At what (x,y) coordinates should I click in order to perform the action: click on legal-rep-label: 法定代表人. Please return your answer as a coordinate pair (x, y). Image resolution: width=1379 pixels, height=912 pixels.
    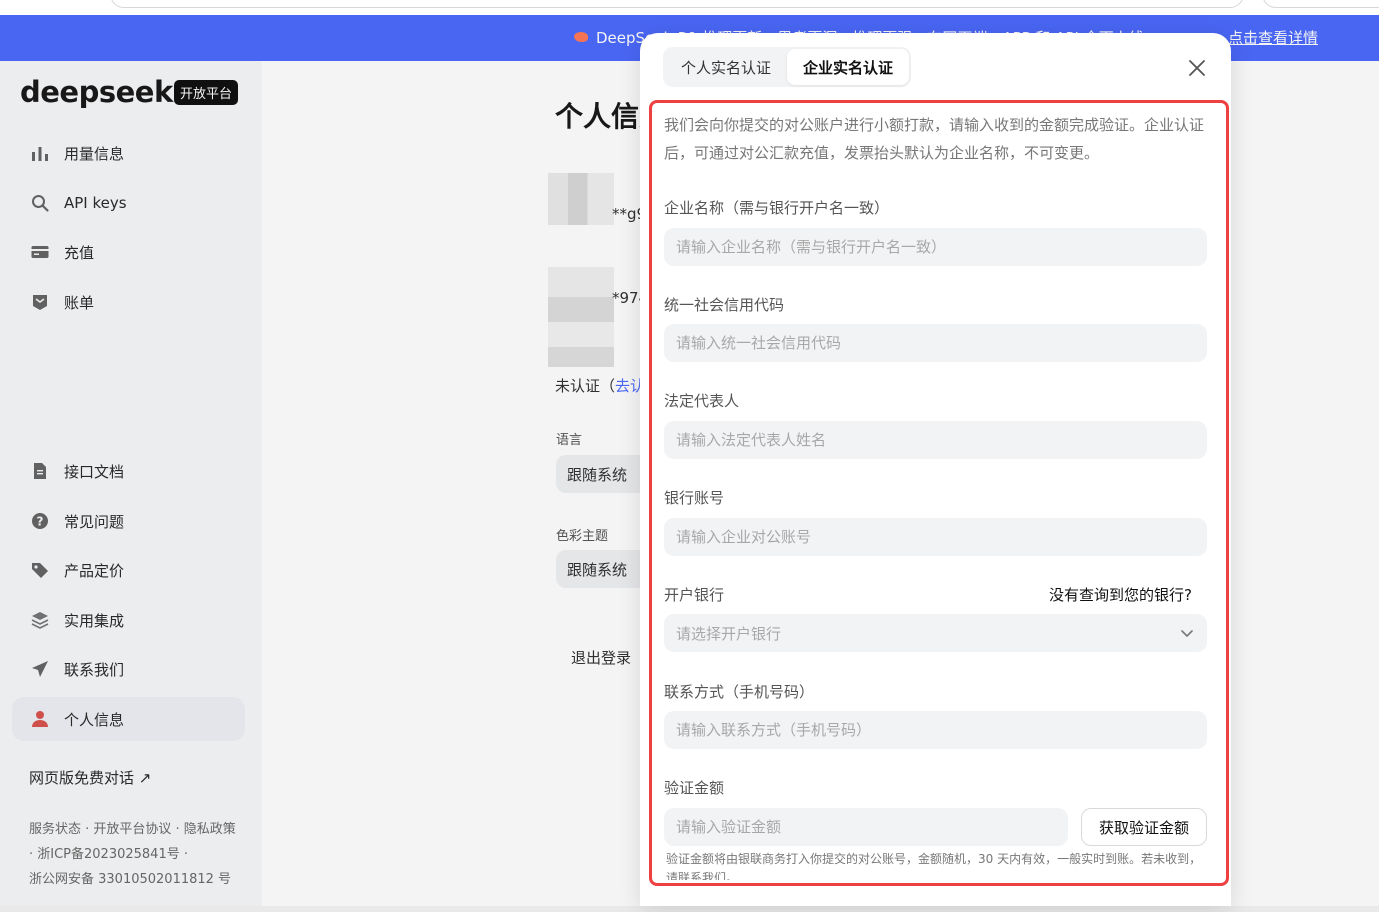
    Looking at the image, I should click on (702, 401).